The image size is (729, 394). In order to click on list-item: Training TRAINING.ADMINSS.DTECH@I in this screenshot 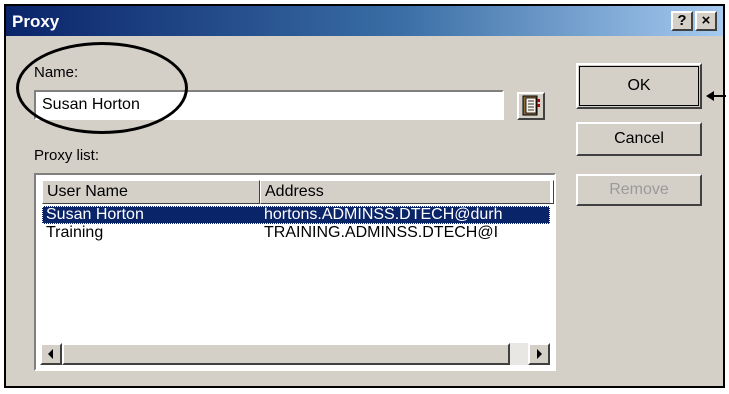, I will do `click(296, 233)`.